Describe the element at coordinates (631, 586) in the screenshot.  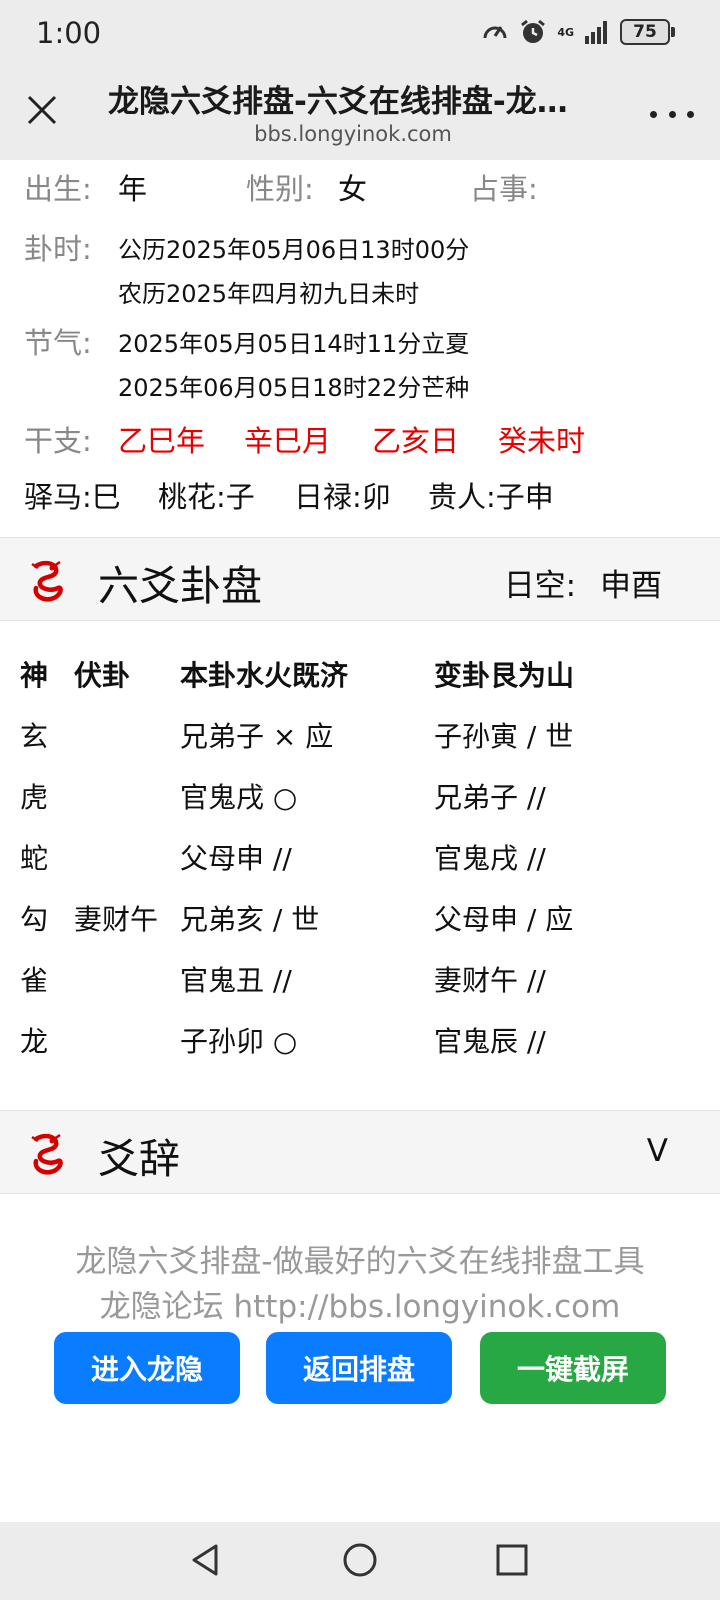
I see `void-value: 申酉` at that location.